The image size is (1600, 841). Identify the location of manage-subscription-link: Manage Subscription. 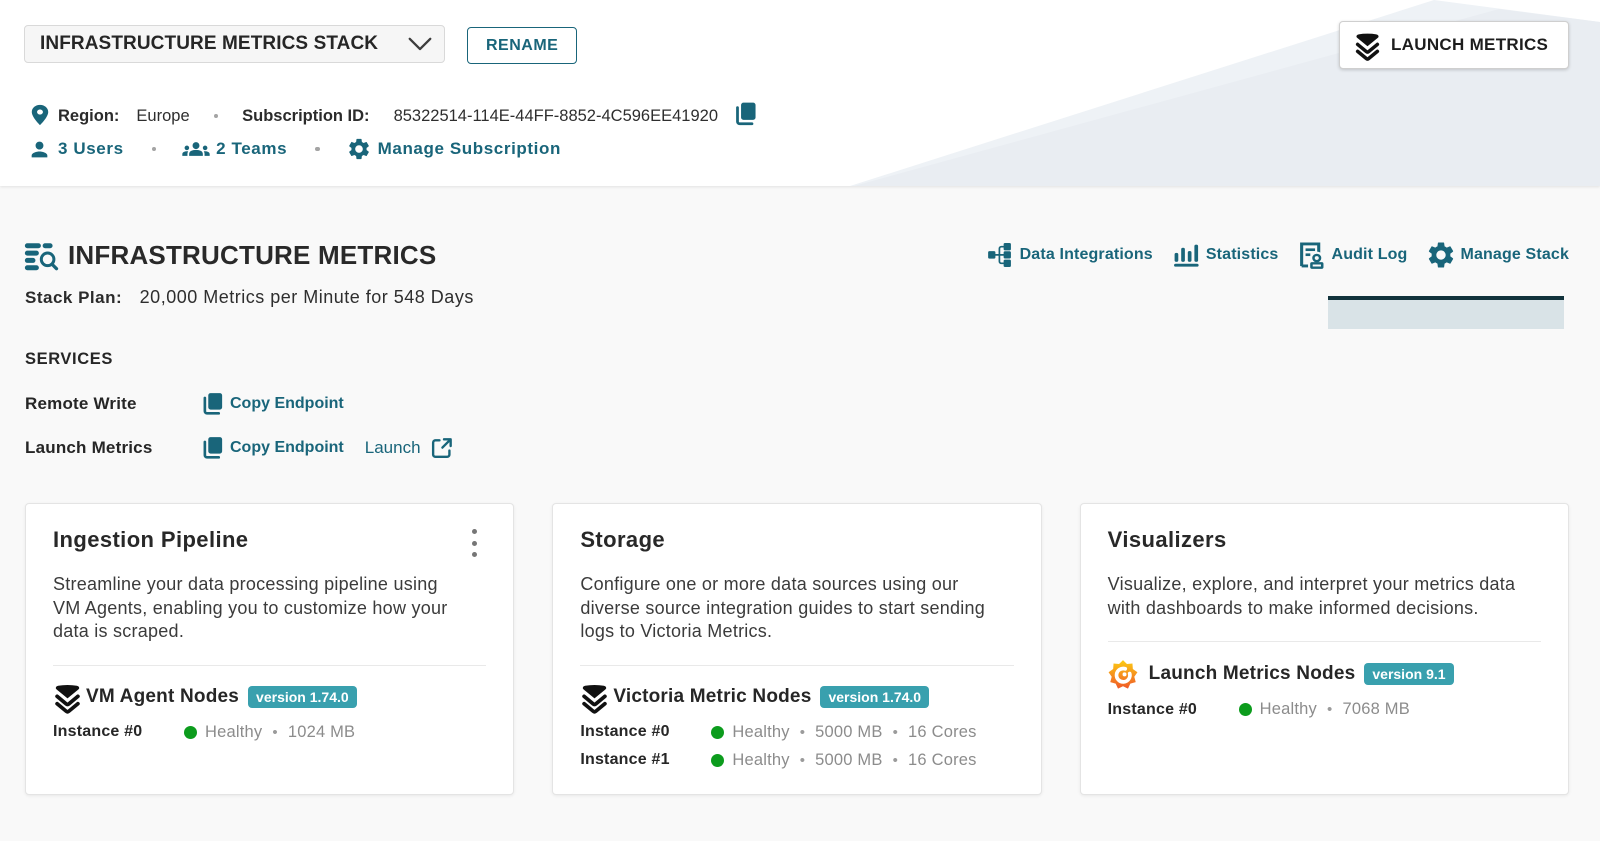
(454, 149).